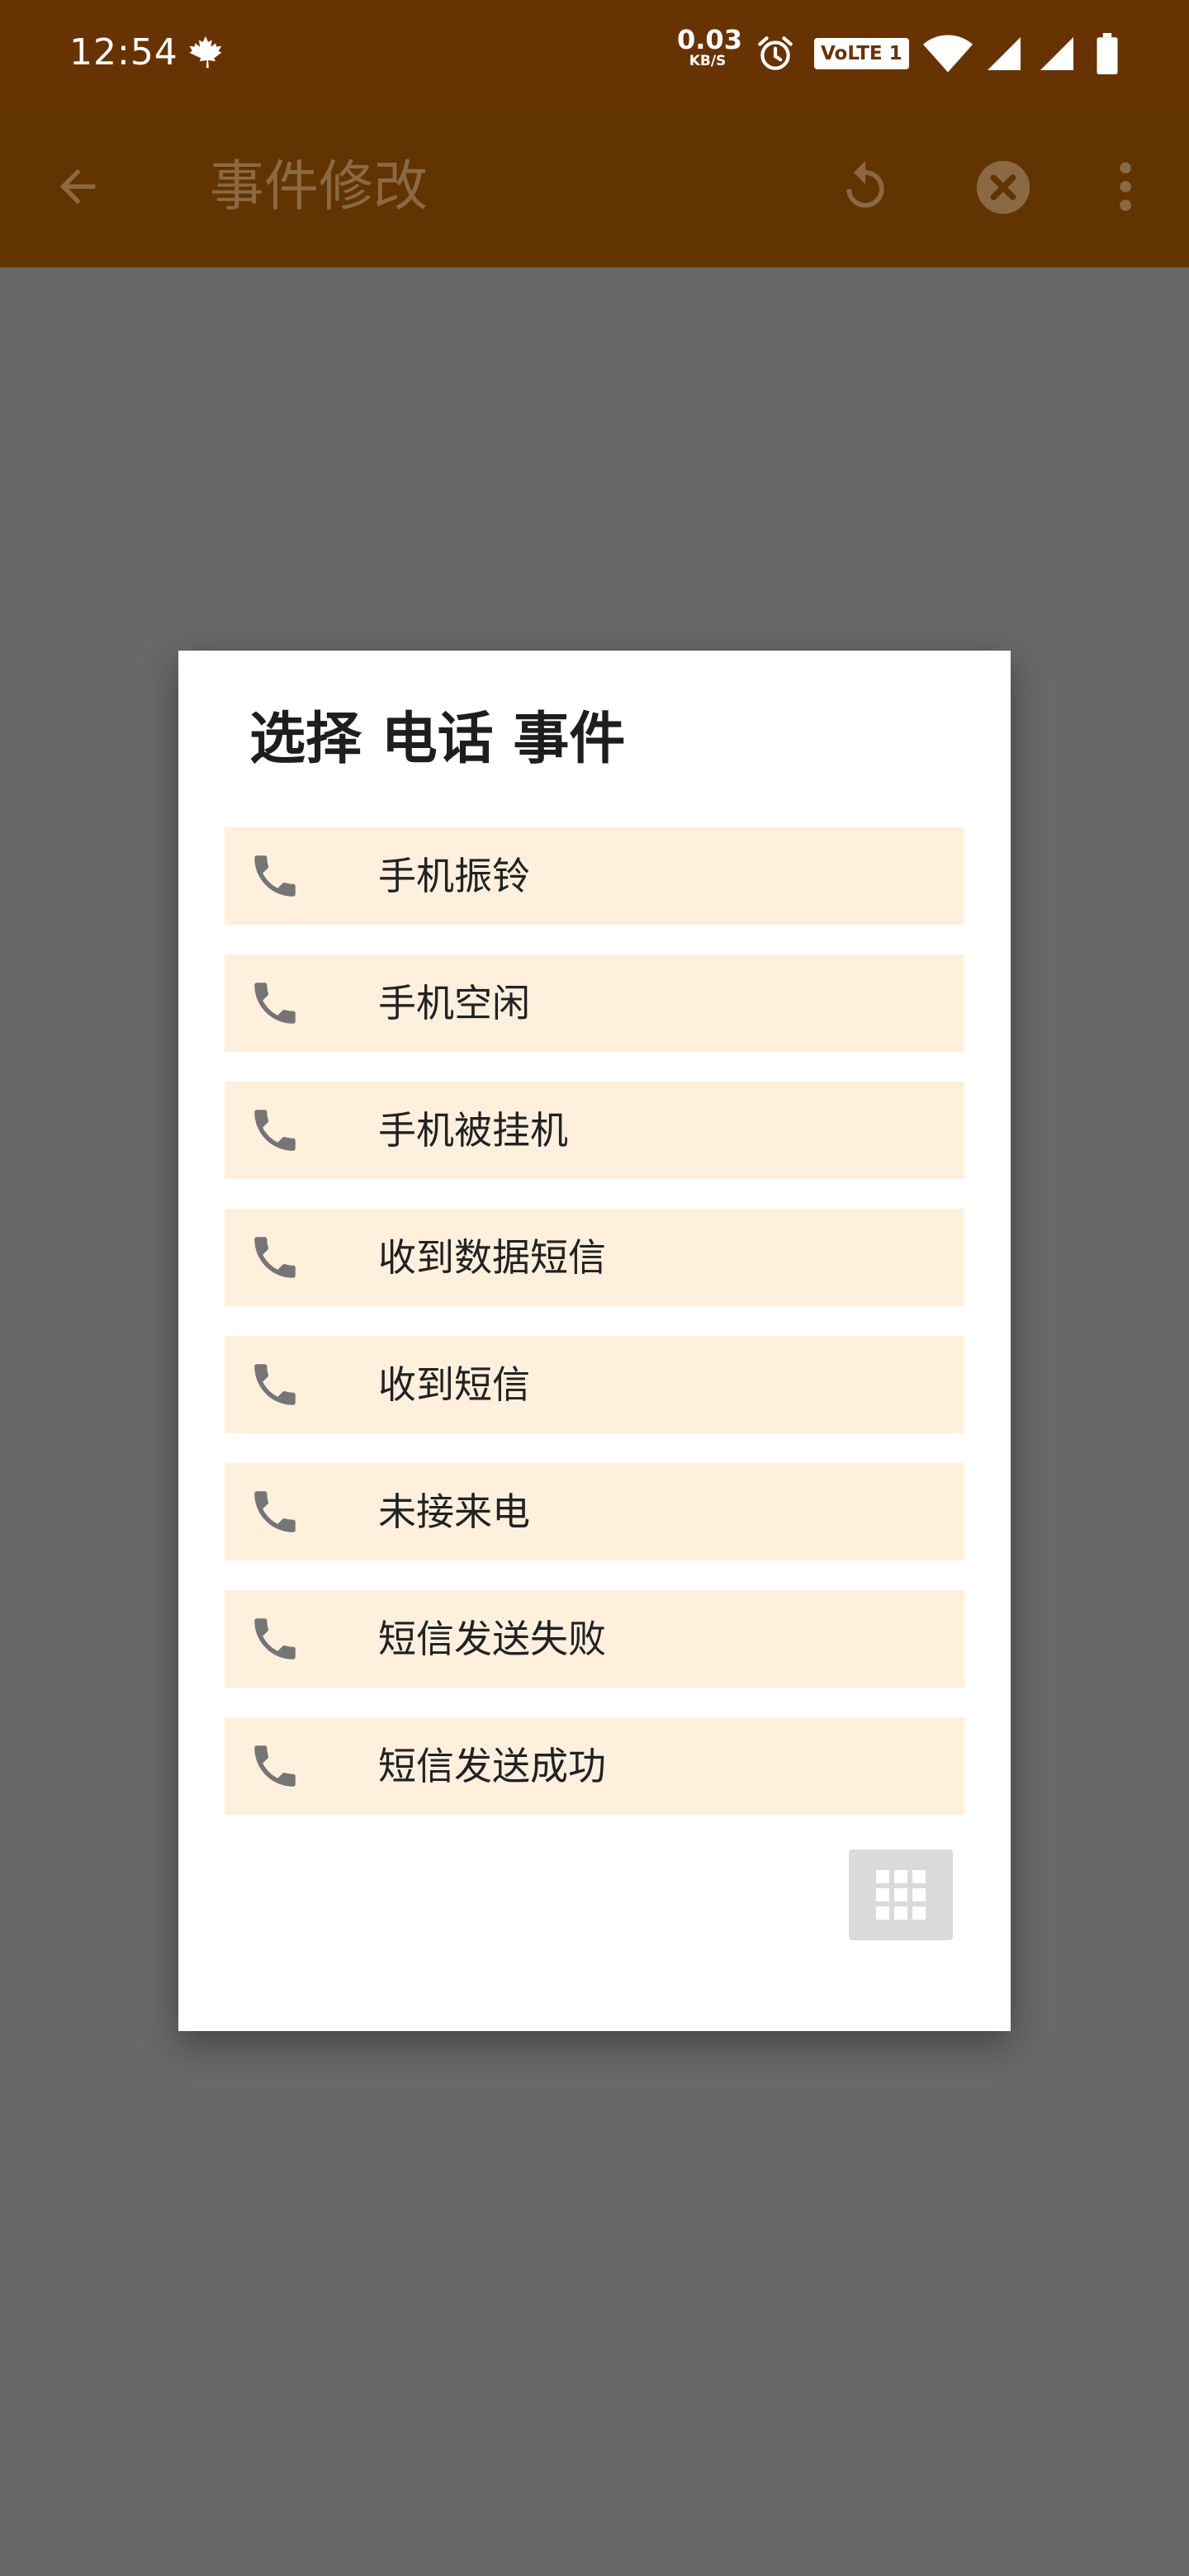  What do you see at coordinates (1107, 53) in the screenshot?
I see `battery-icon` at bounding box center [1107, 53].